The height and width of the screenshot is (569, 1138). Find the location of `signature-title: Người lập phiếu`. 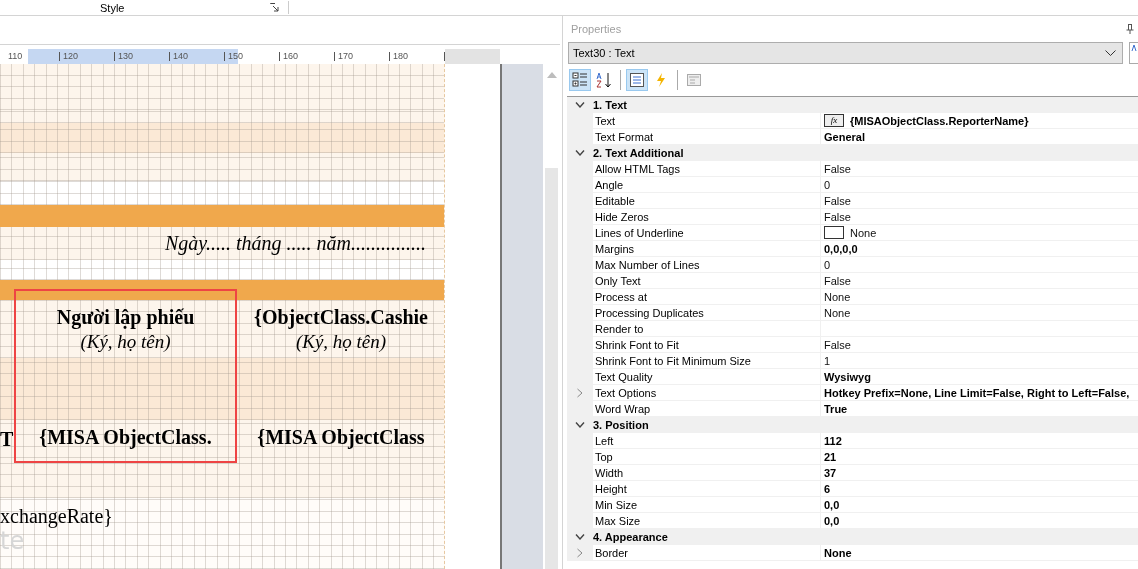

signature-title: Người lập phiếu is located at coordinates (125, 317).